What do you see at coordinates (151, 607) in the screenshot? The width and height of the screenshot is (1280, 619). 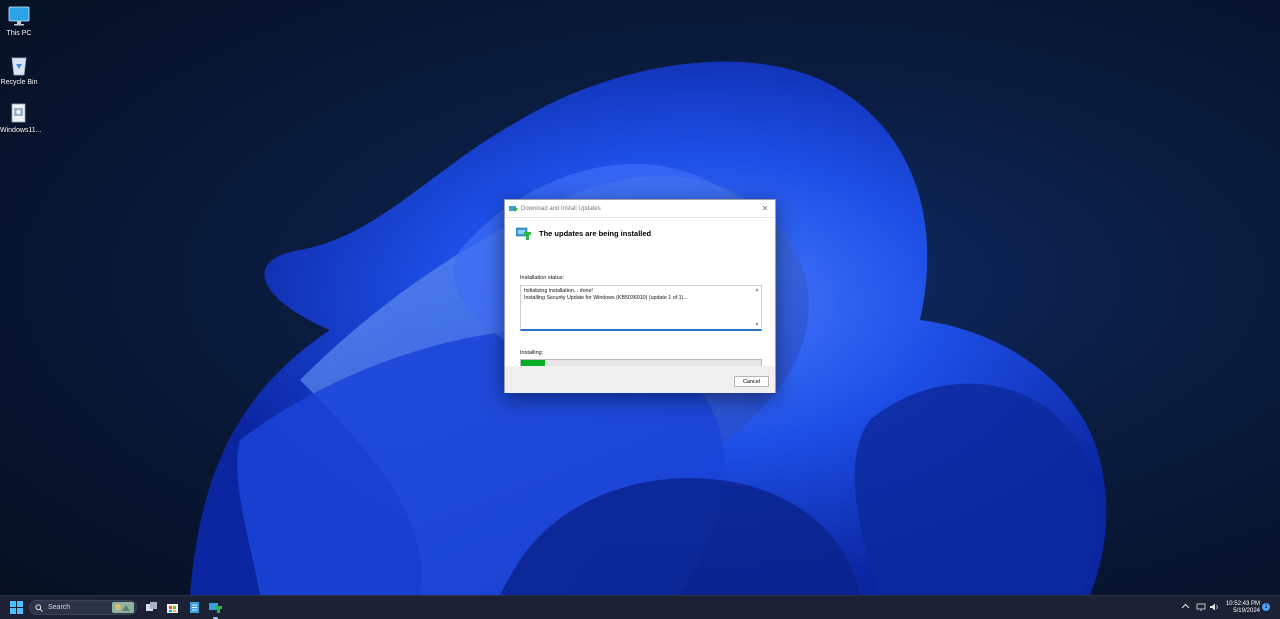 I see `task-view-icon` at bounding box center [151, 607].